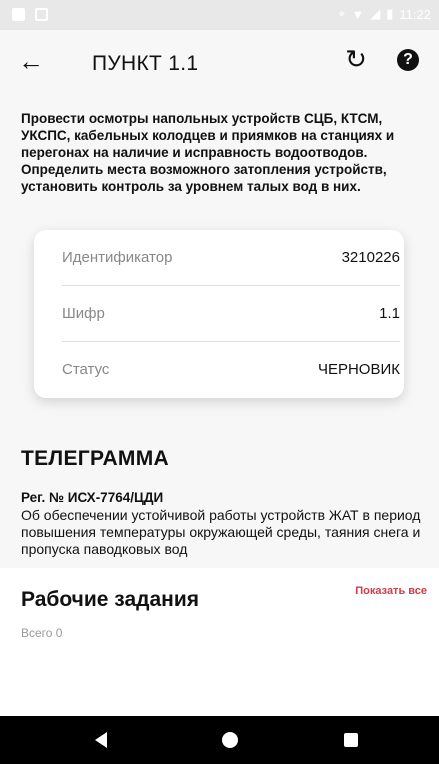 The image size is (439, 764). I want to click on telegram-reg-number: Рег. № ИСХ-7764/ЦДИ, so click(92, 497).